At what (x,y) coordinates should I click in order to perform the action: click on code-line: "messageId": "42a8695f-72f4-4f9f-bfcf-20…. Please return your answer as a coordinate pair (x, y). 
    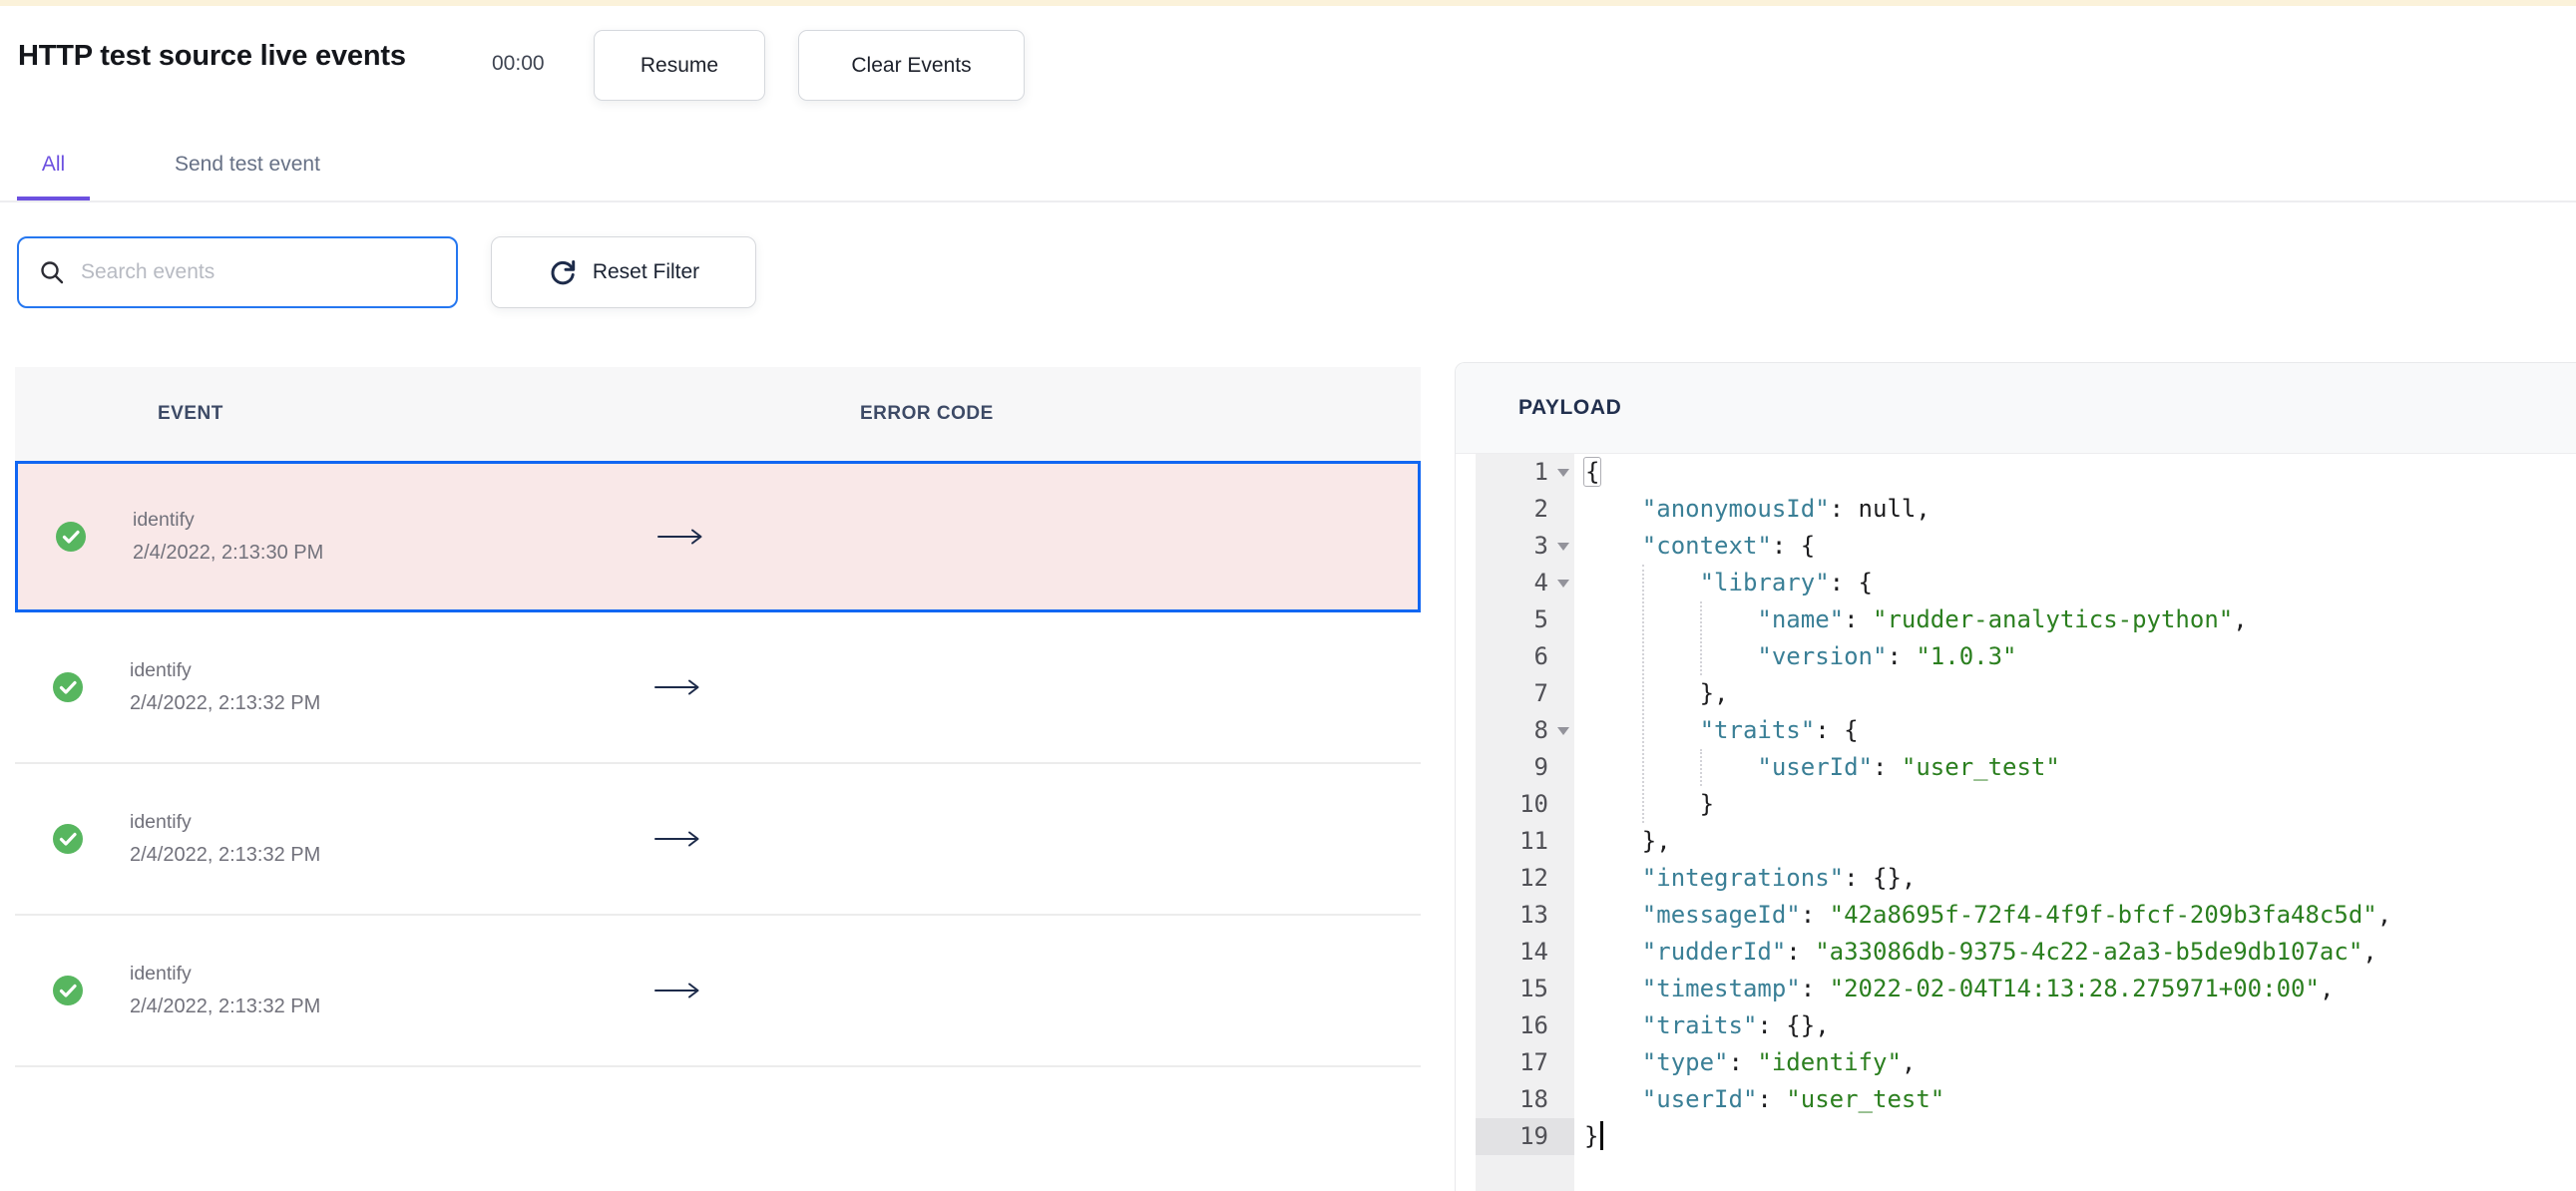
    Looking at the image, I should click on (2016, 915).